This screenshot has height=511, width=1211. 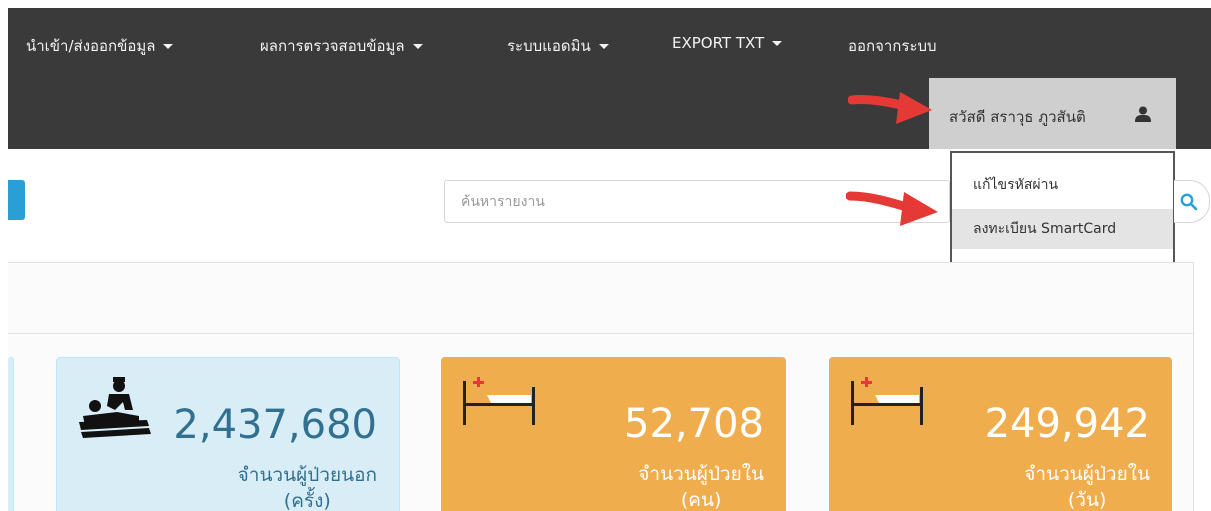 I want to click on user-icon, so click(x=1143, y=114).